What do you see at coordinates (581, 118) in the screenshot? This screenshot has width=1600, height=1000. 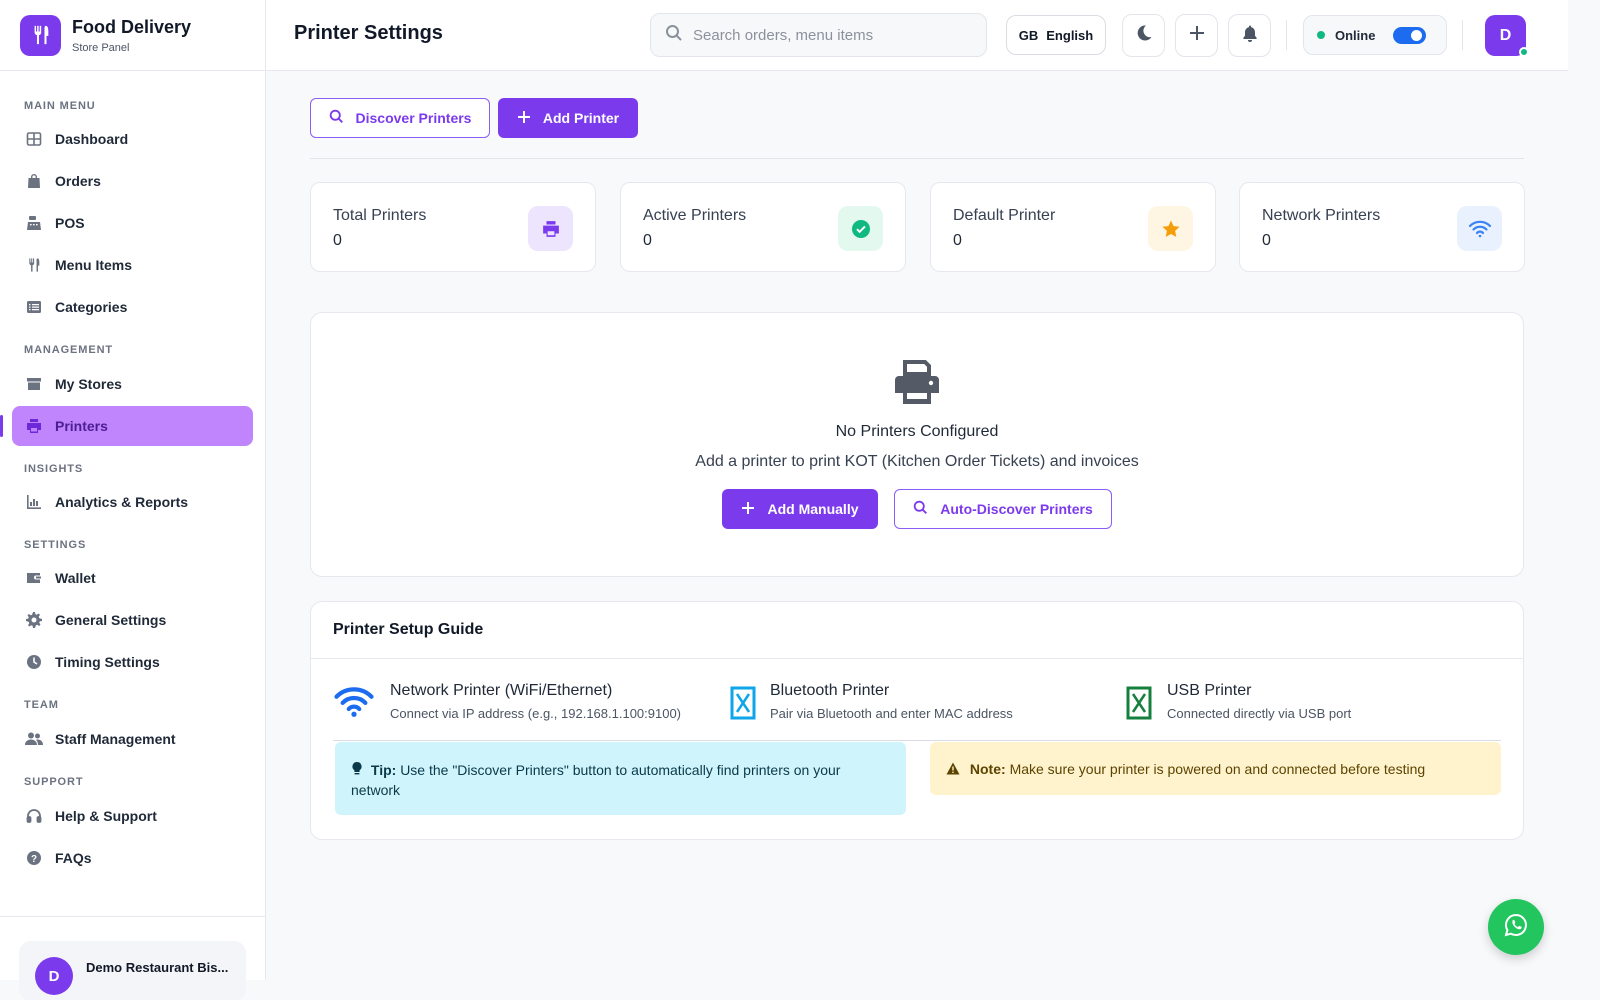 I see `add-printer-label: Add Printer` at bounding box center [581, 118].